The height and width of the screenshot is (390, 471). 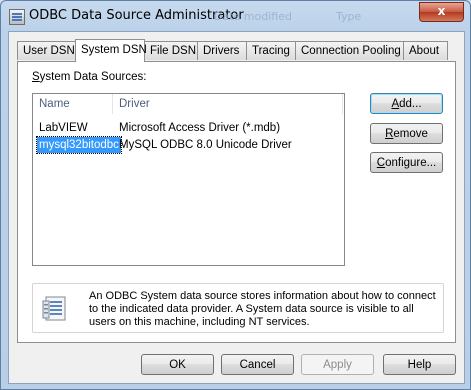 What do you see at coordinates (349, 16) in the screenshot?
I see `background-hint-type: Type` at bounding box center [349, 16].